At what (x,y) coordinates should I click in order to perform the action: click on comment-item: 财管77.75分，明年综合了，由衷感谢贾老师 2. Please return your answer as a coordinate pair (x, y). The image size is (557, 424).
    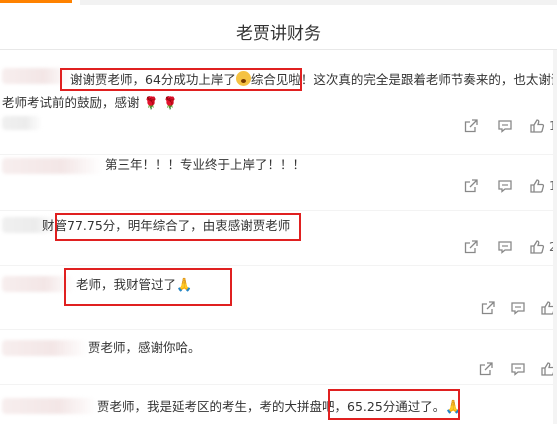
    Looking at the image, I should click on (278, 238).